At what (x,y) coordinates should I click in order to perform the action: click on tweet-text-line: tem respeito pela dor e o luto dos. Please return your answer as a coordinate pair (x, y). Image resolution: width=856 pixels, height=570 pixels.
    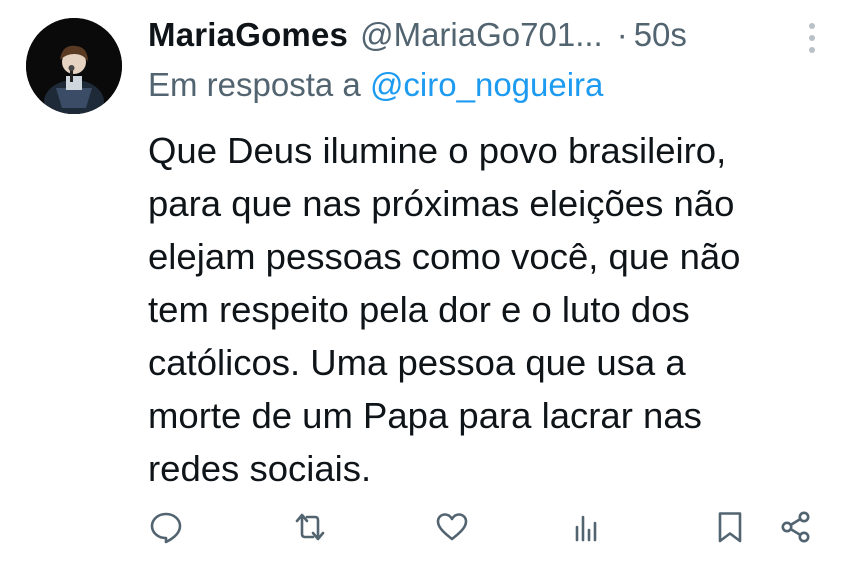
    Looking at the image, I should click on (419, 309).